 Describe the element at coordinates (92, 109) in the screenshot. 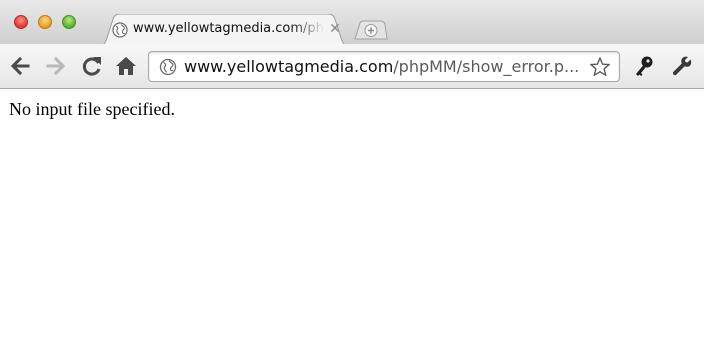

I see `error-message: No input file specified.` at that location.